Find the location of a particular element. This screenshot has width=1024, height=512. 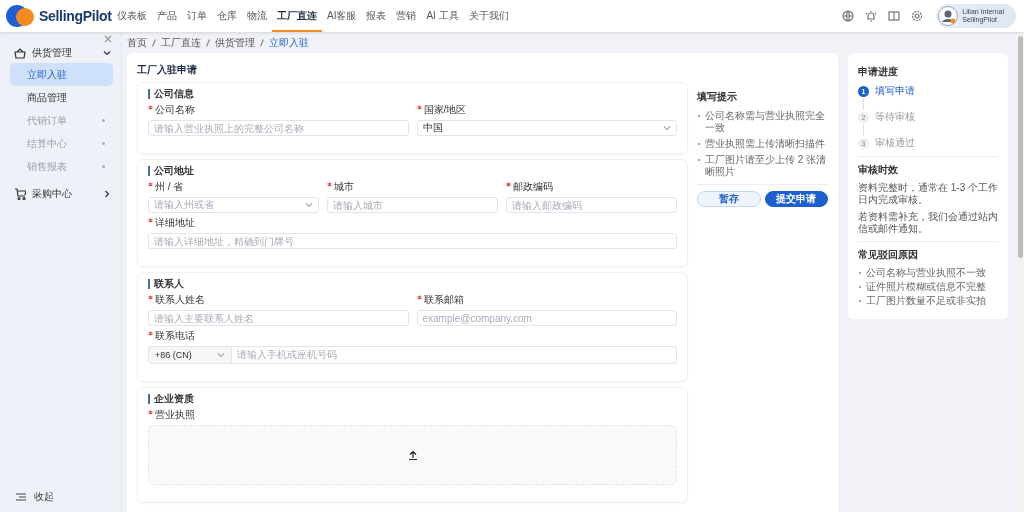

save-draft-button: 暂存 is located at coordinates (729, 199).